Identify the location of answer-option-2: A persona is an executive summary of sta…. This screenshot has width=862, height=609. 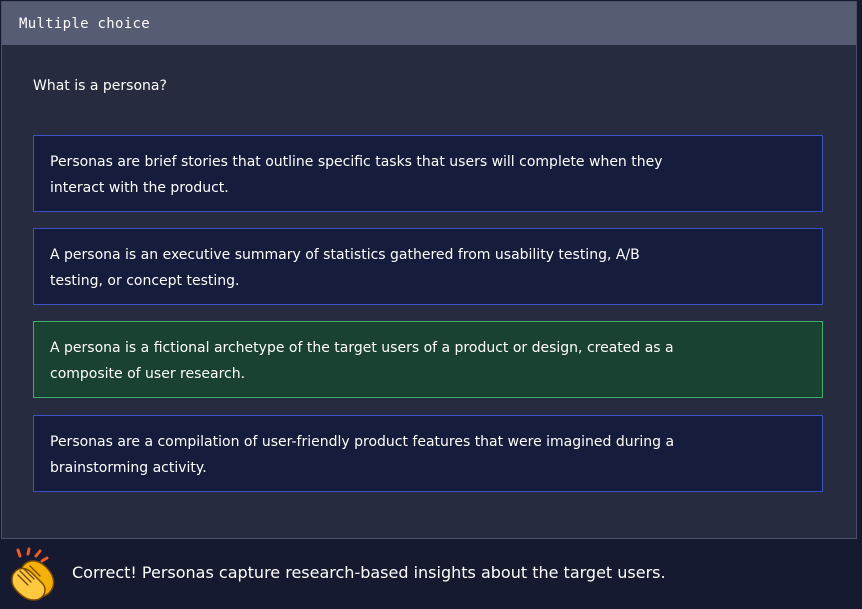
(428, 266).